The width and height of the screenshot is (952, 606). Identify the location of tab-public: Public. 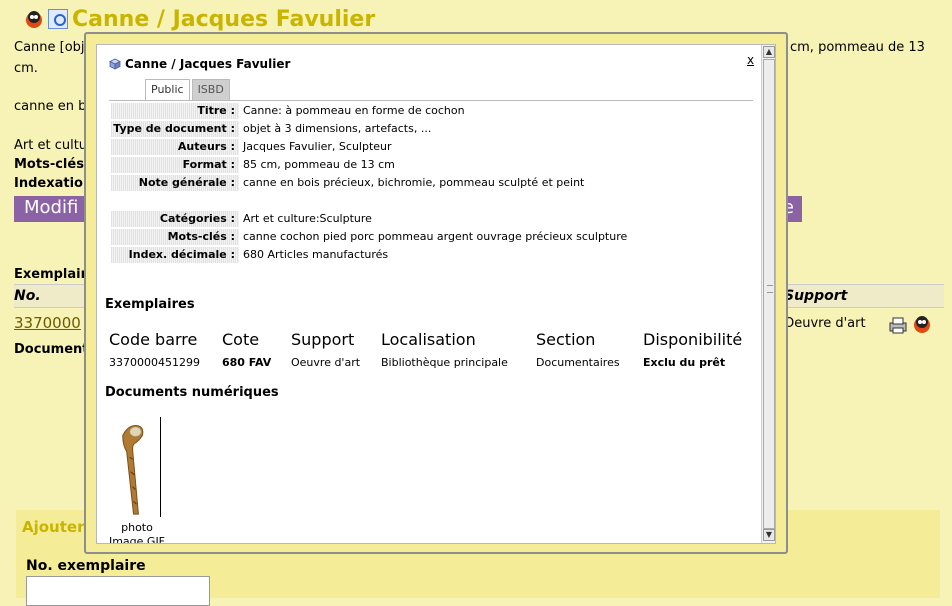
(167, 90).